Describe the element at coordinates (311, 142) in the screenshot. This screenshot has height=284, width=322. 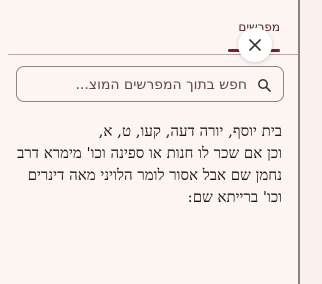
I see `main-content-edge` at that location.